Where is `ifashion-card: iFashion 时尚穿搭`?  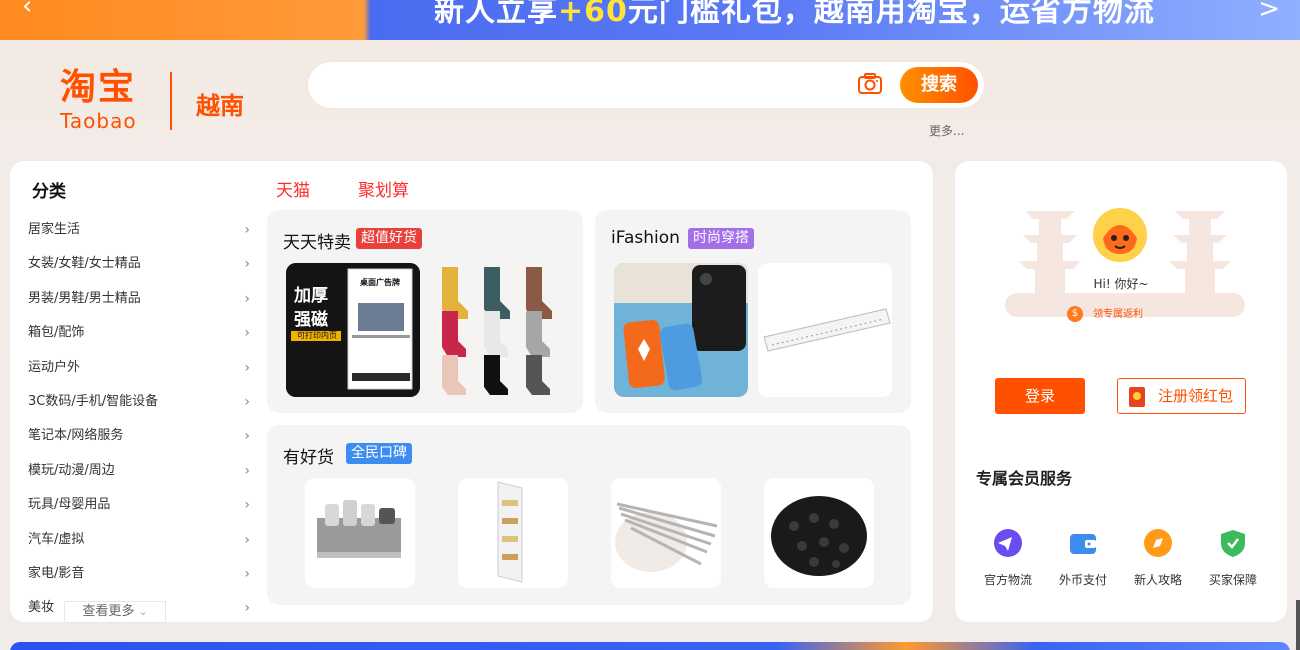 ifashion-card: iFashion 时尚穿搭 is located at coordinates (753, 311).